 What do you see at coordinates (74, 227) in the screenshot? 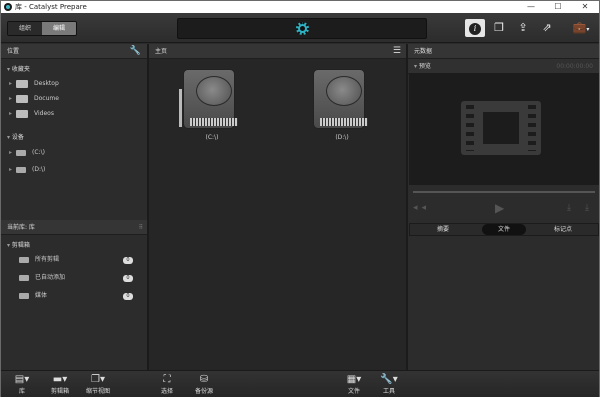
I see `library-header: 当前库: 库 ⠿` at bounding box center [74, 227].